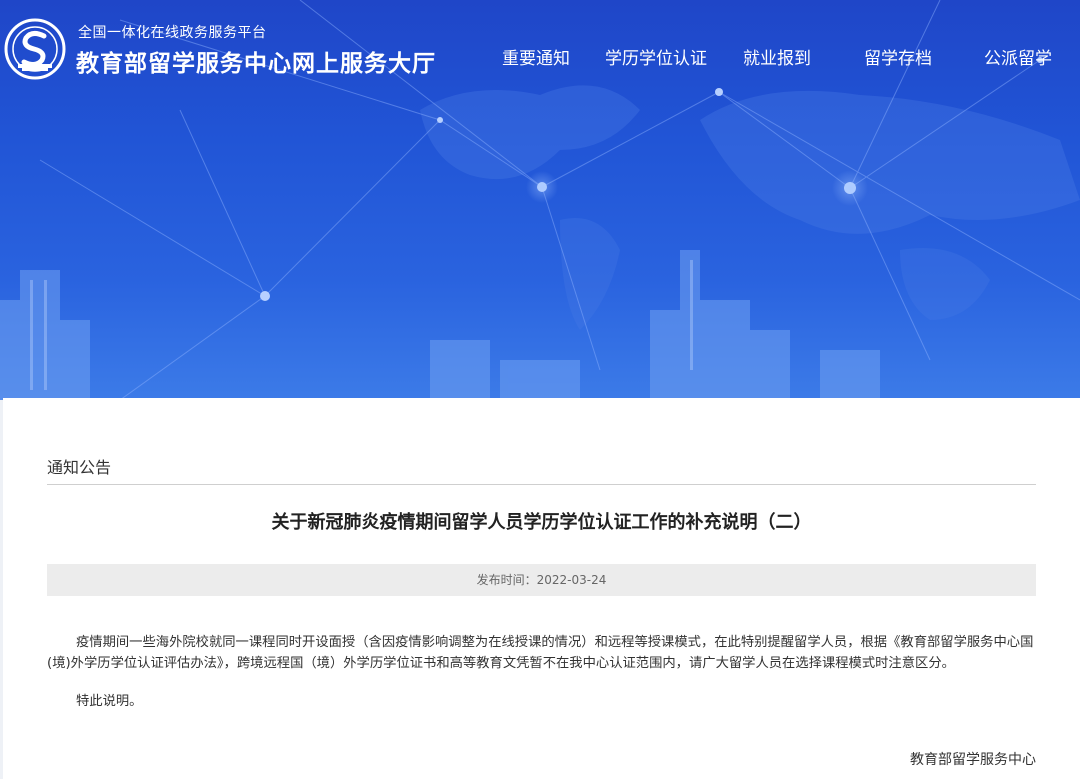 This screenshot has width=1080, height=779. What do you see at coordinates (172, 33) in the screenshot?
I see `platform-subtitle: 全国一体化在线政务服务平台` at bounding box center [172, 33].